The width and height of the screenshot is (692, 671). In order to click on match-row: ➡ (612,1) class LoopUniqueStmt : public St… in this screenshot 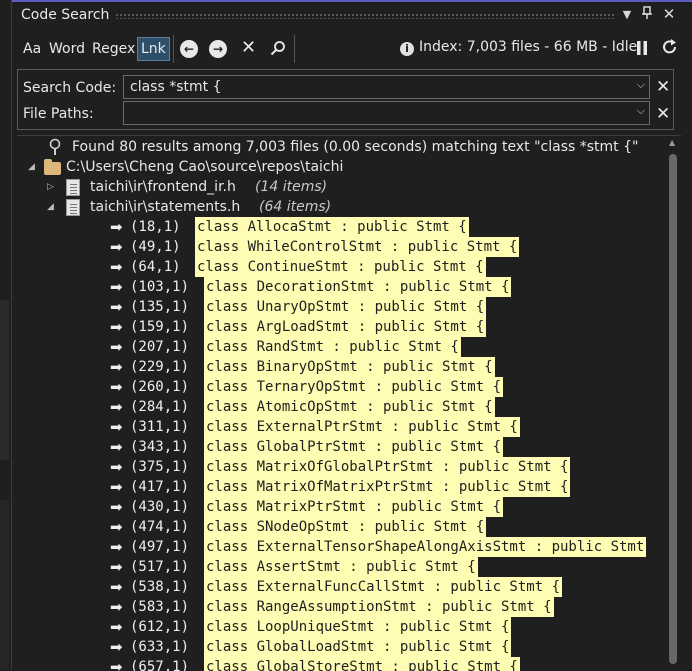, I will do `click(395, 627)`.